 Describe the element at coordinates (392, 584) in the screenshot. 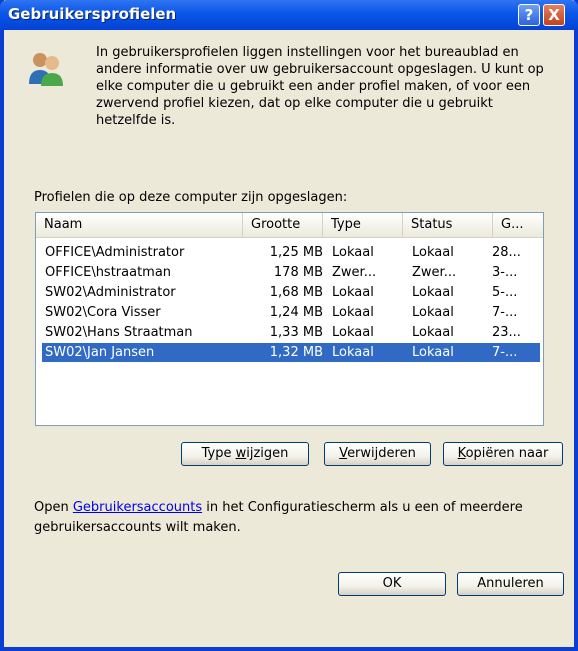

I see `ok-button: OK` at that location.